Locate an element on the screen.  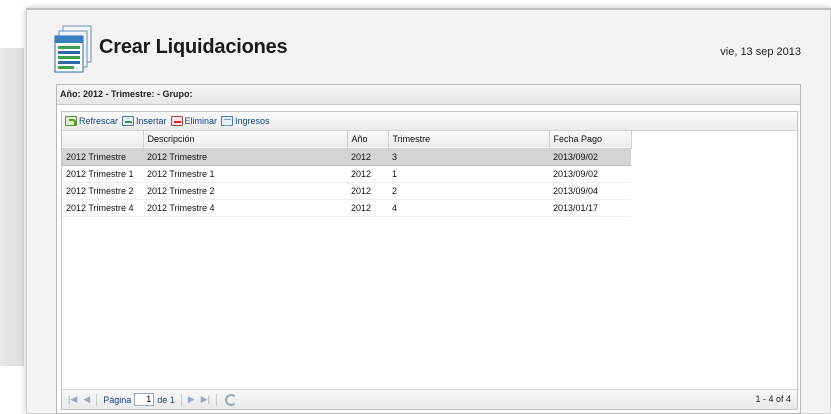
insert-label: Insertar is located at coordinates (151, 121).